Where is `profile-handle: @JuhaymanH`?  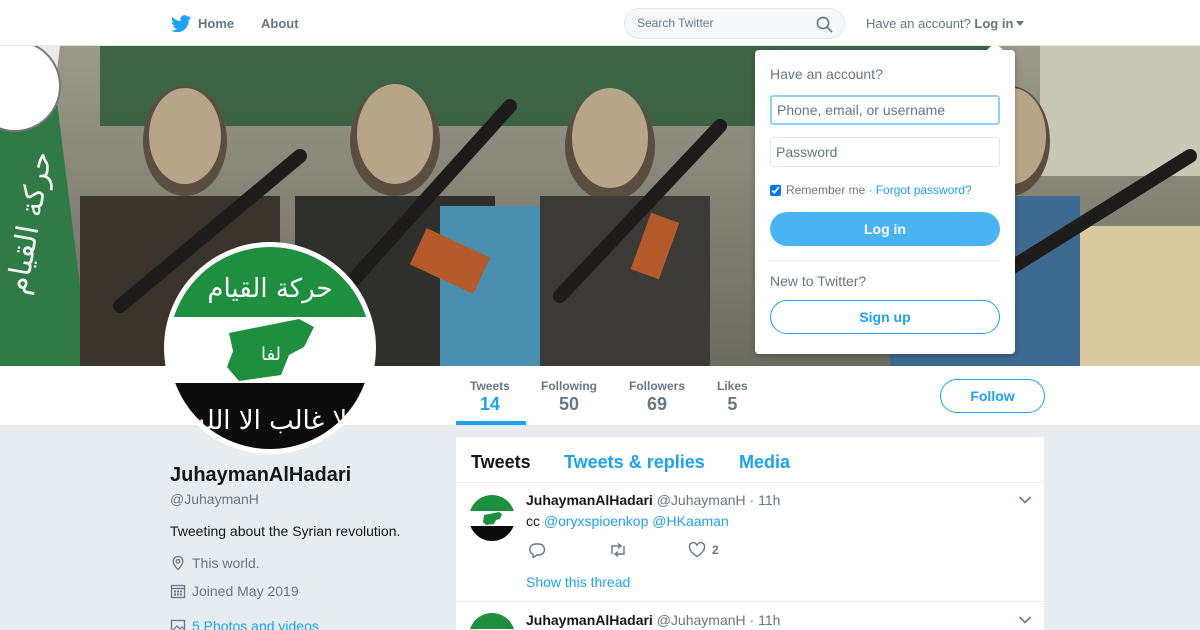
profile-handle: @JuhaymanH is located at coordinates (214, 499).